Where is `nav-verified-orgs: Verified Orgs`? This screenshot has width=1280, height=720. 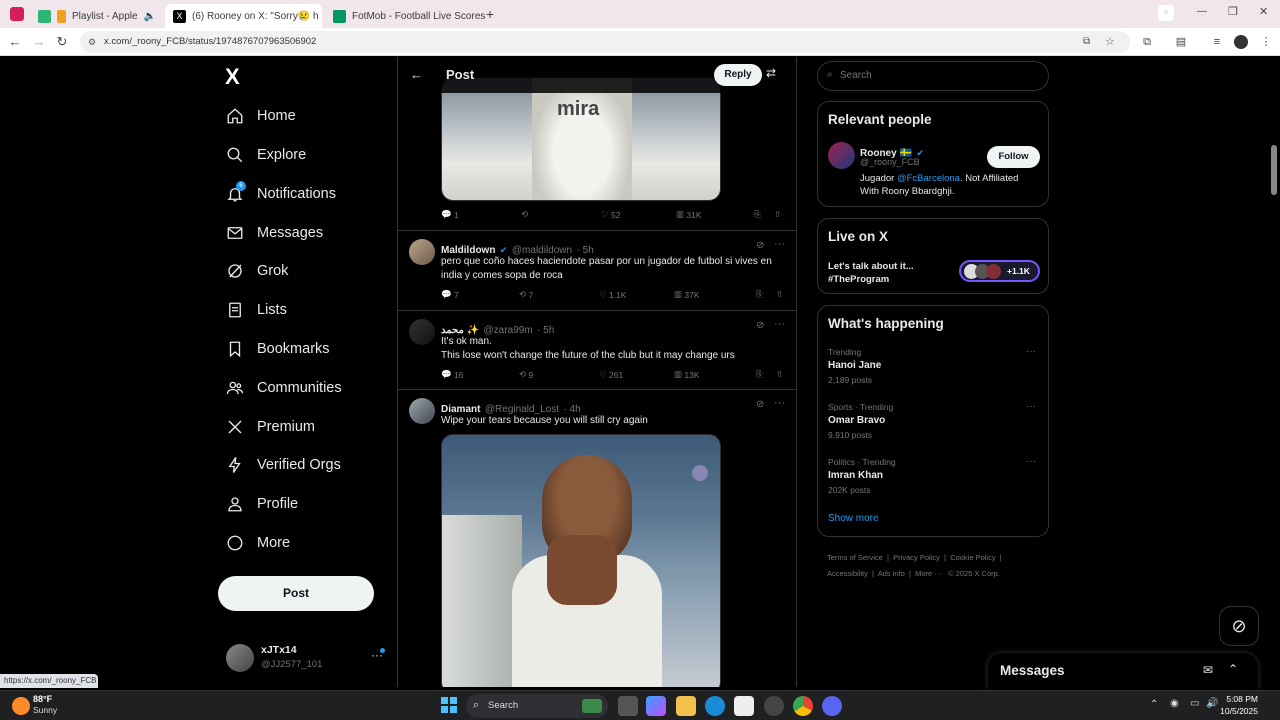
nav-verified-orgs: Verified Orgs is located at coordinates (283, 465).